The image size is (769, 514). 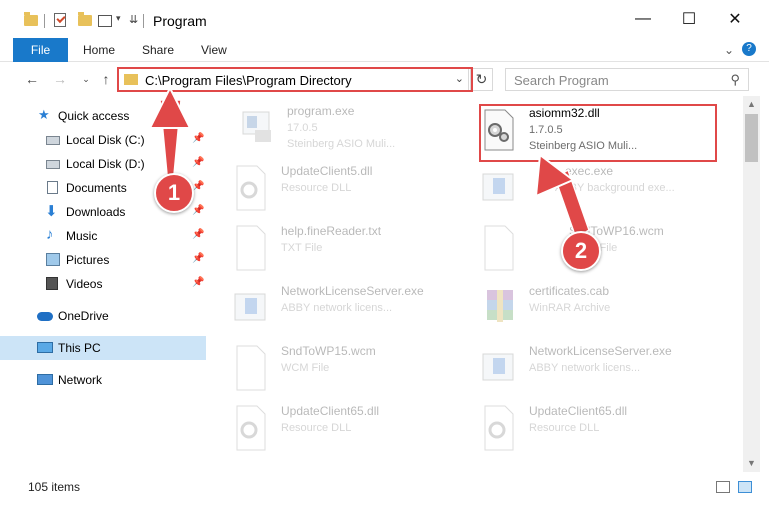 What do you see at coordinates (105, 164) in the screenshot?
I see `sidebar-item-label: Local Disk (D:)` at bounding box center [105, 164].